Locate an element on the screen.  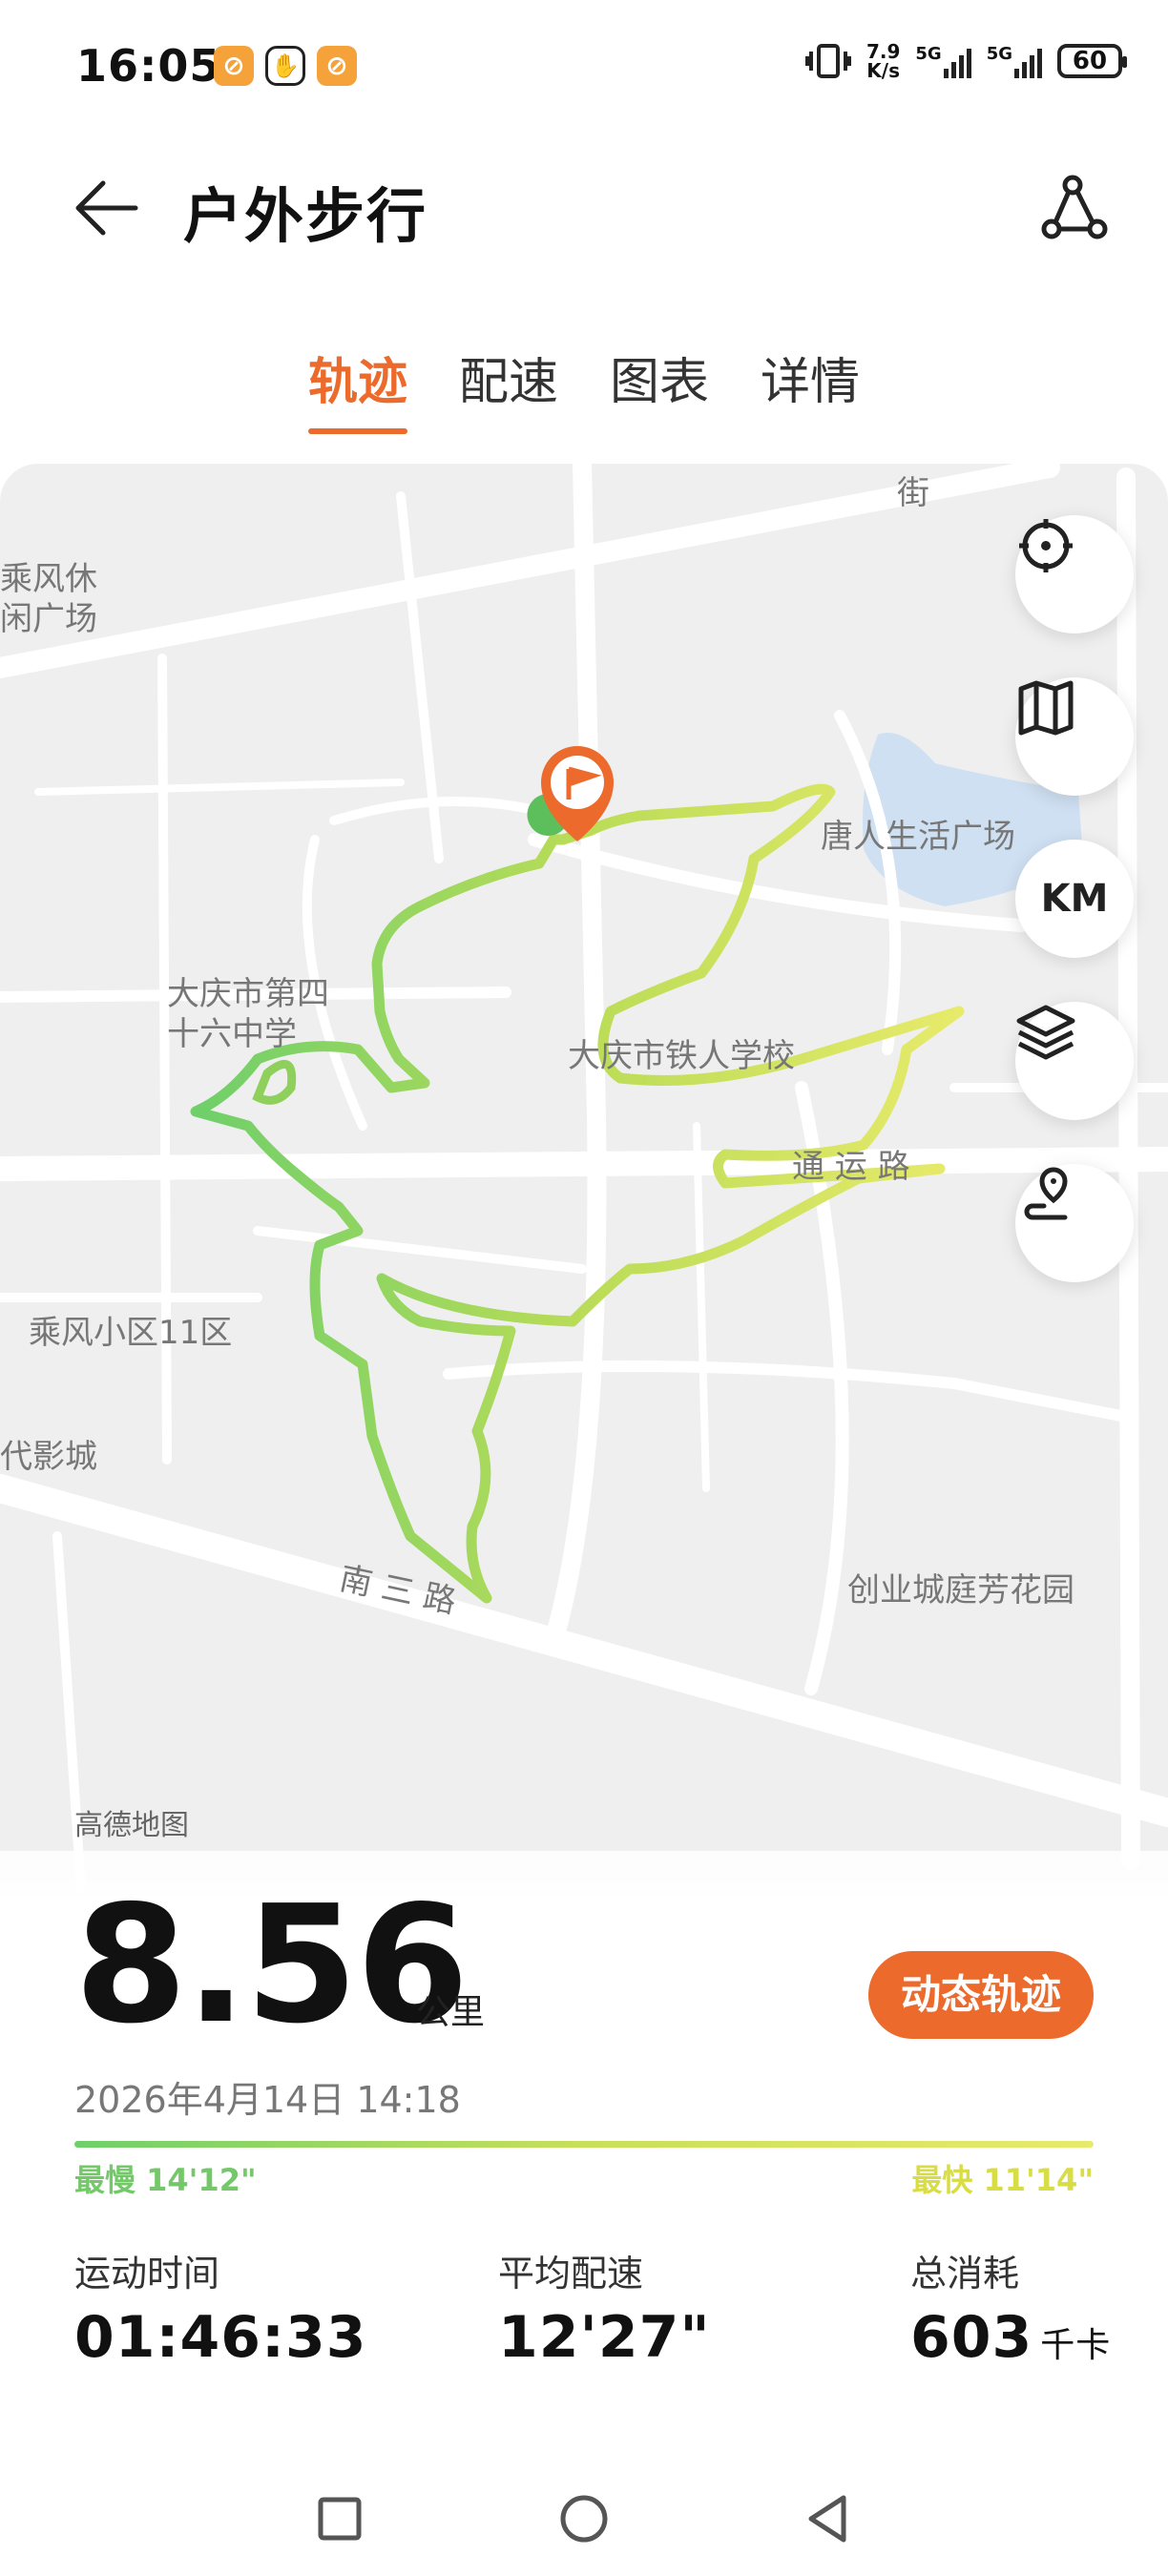
distance-unit: 公里 is located at coordinates (451, 2012).